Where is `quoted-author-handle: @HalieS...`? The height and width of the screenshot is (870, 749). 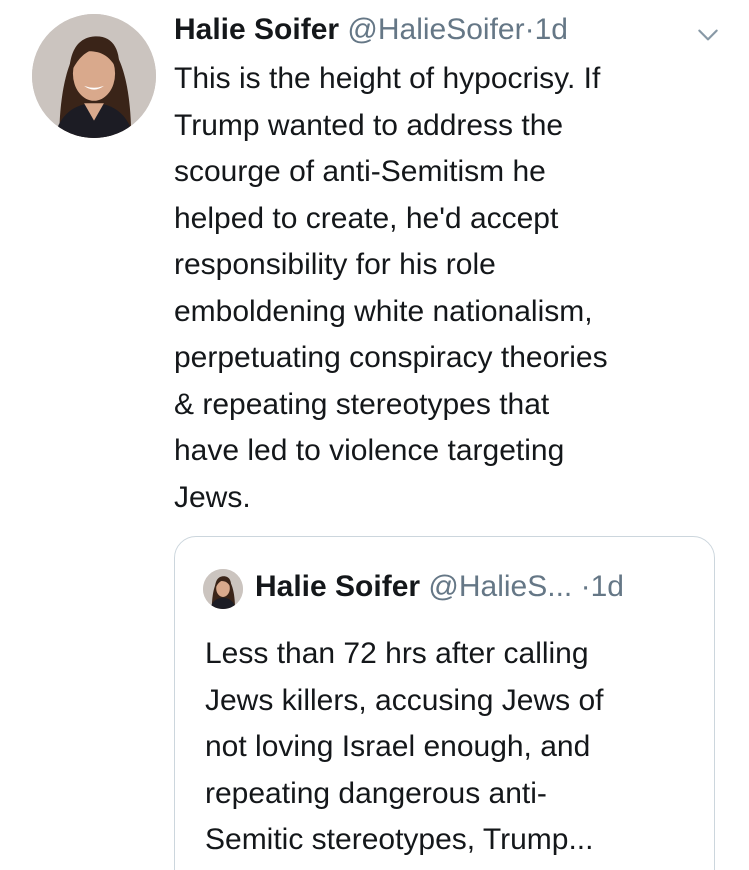
quoted-author-handle: @HalieS... is located at coordinates (500, 586).